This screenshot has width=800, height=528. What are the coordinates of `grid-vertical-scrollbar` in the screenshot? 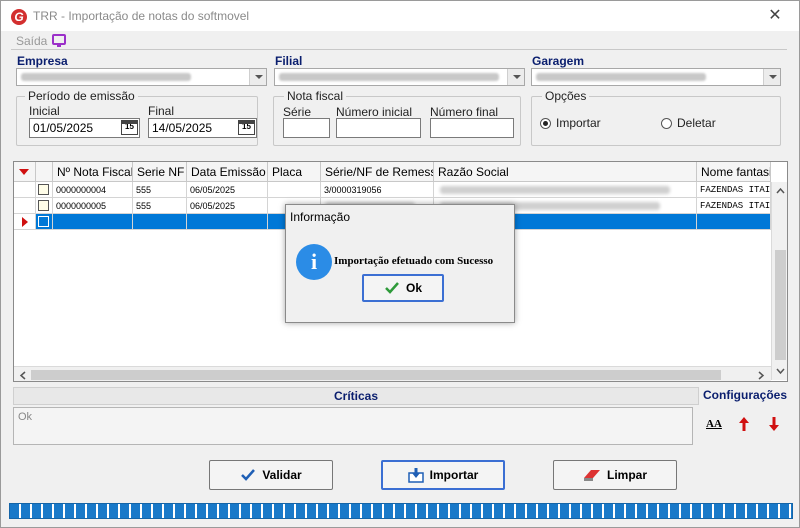 It's located at (779, 281).